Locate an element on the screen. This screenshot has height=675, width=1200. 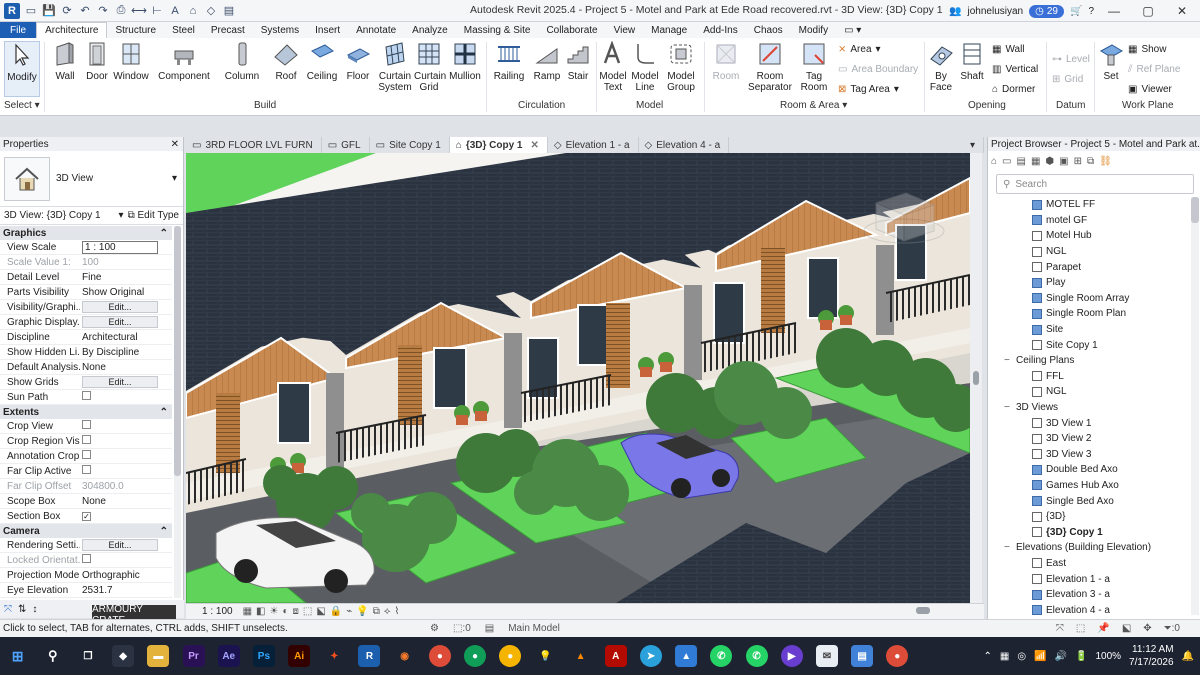
view-tab-3rd-floor-lvl-furn: ▭ 3RD FLOOR LVL FURN is located at coordinates (254, 145).